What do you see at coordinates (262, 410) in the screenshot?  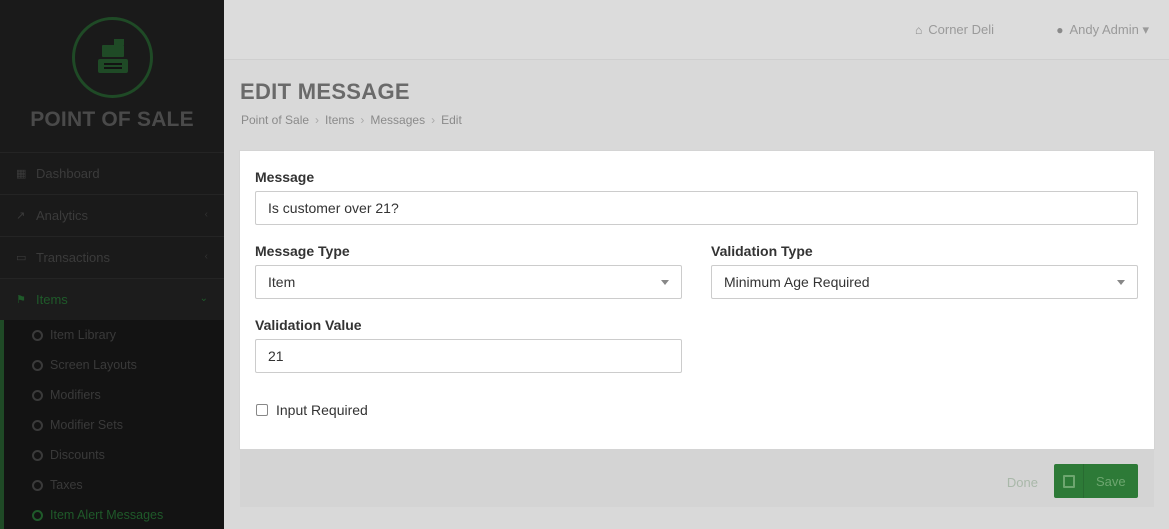 I see `input-required-checkbox` at bounding box center [262, 410].